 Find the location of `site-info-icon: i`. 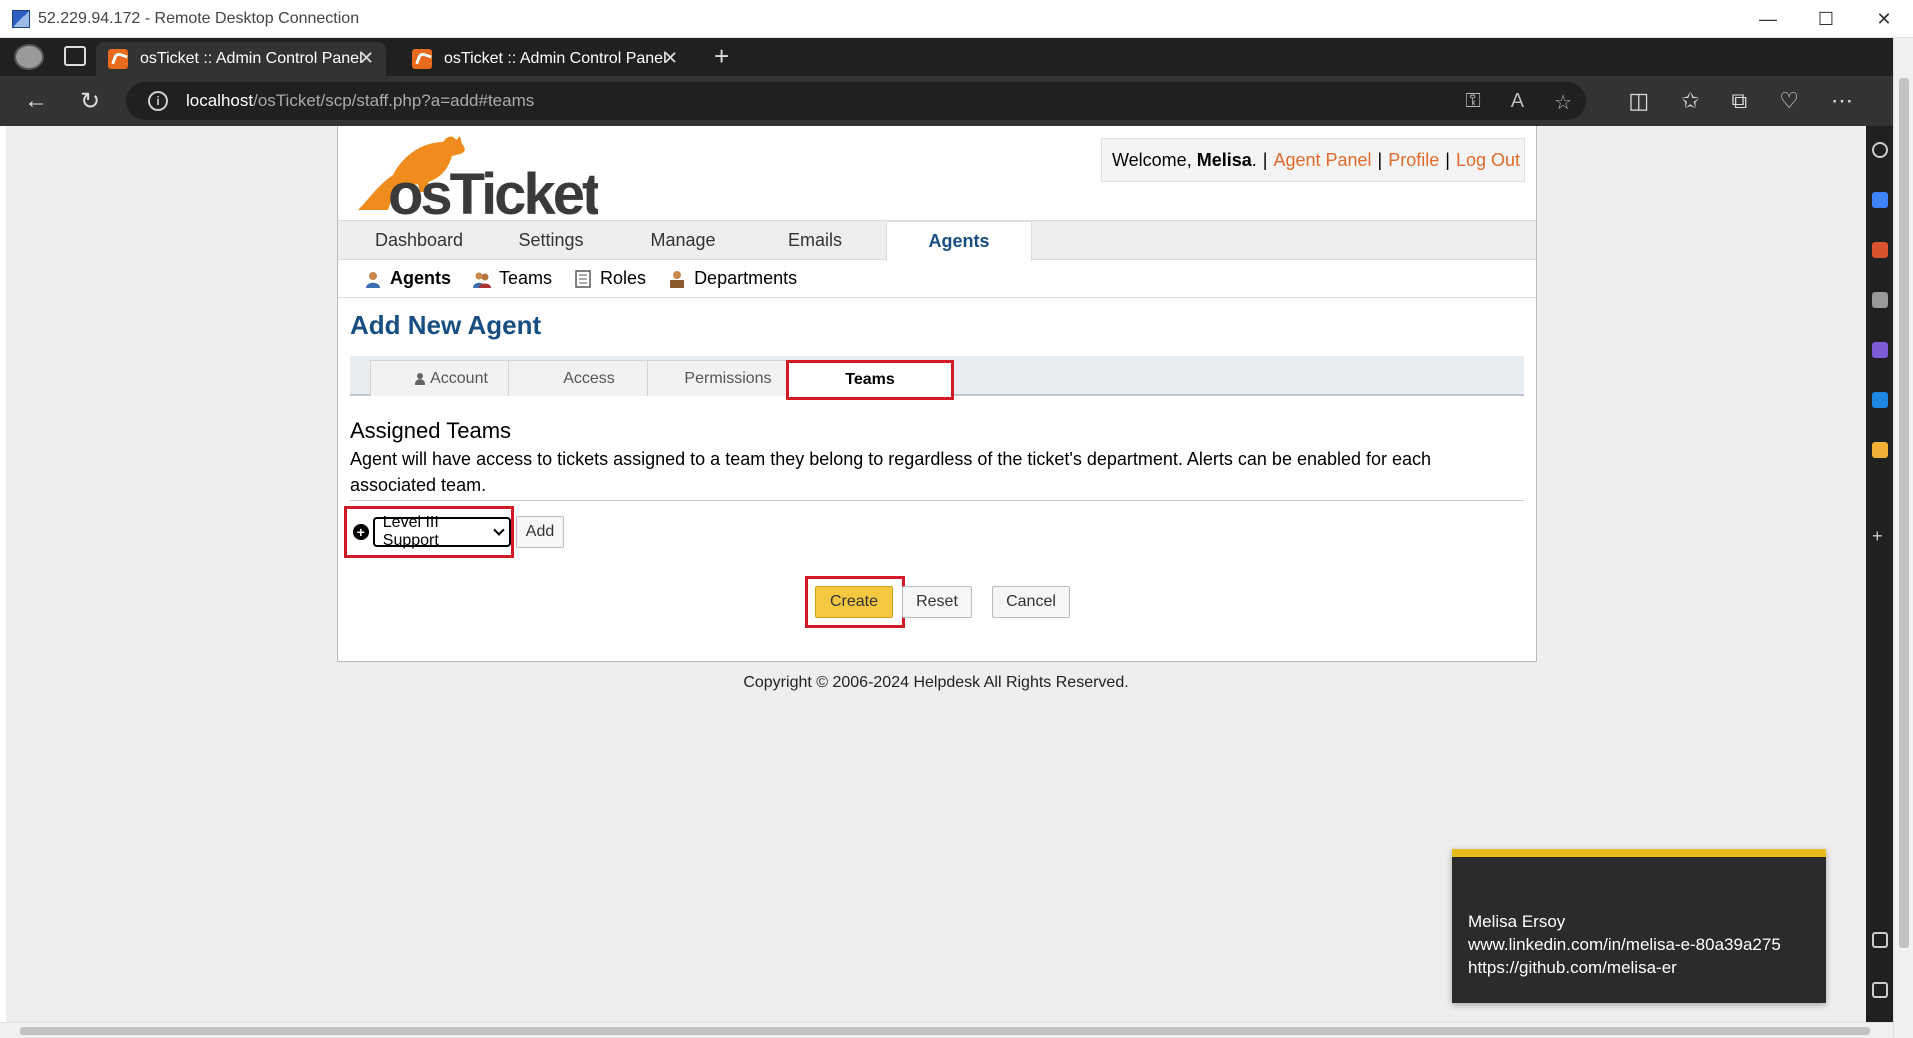

site-info-icon: i is located at coordinates (158, 101).